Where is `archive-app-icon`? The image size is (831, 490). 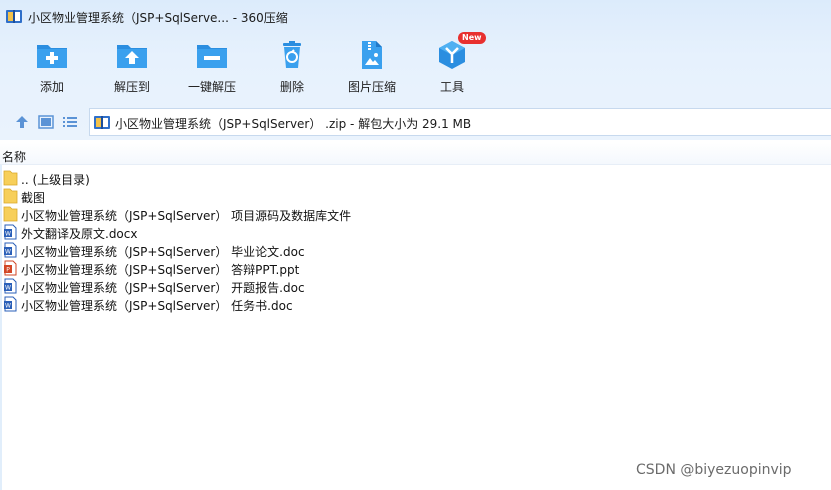
archive-app-icon is located at coordinates (14, 16).